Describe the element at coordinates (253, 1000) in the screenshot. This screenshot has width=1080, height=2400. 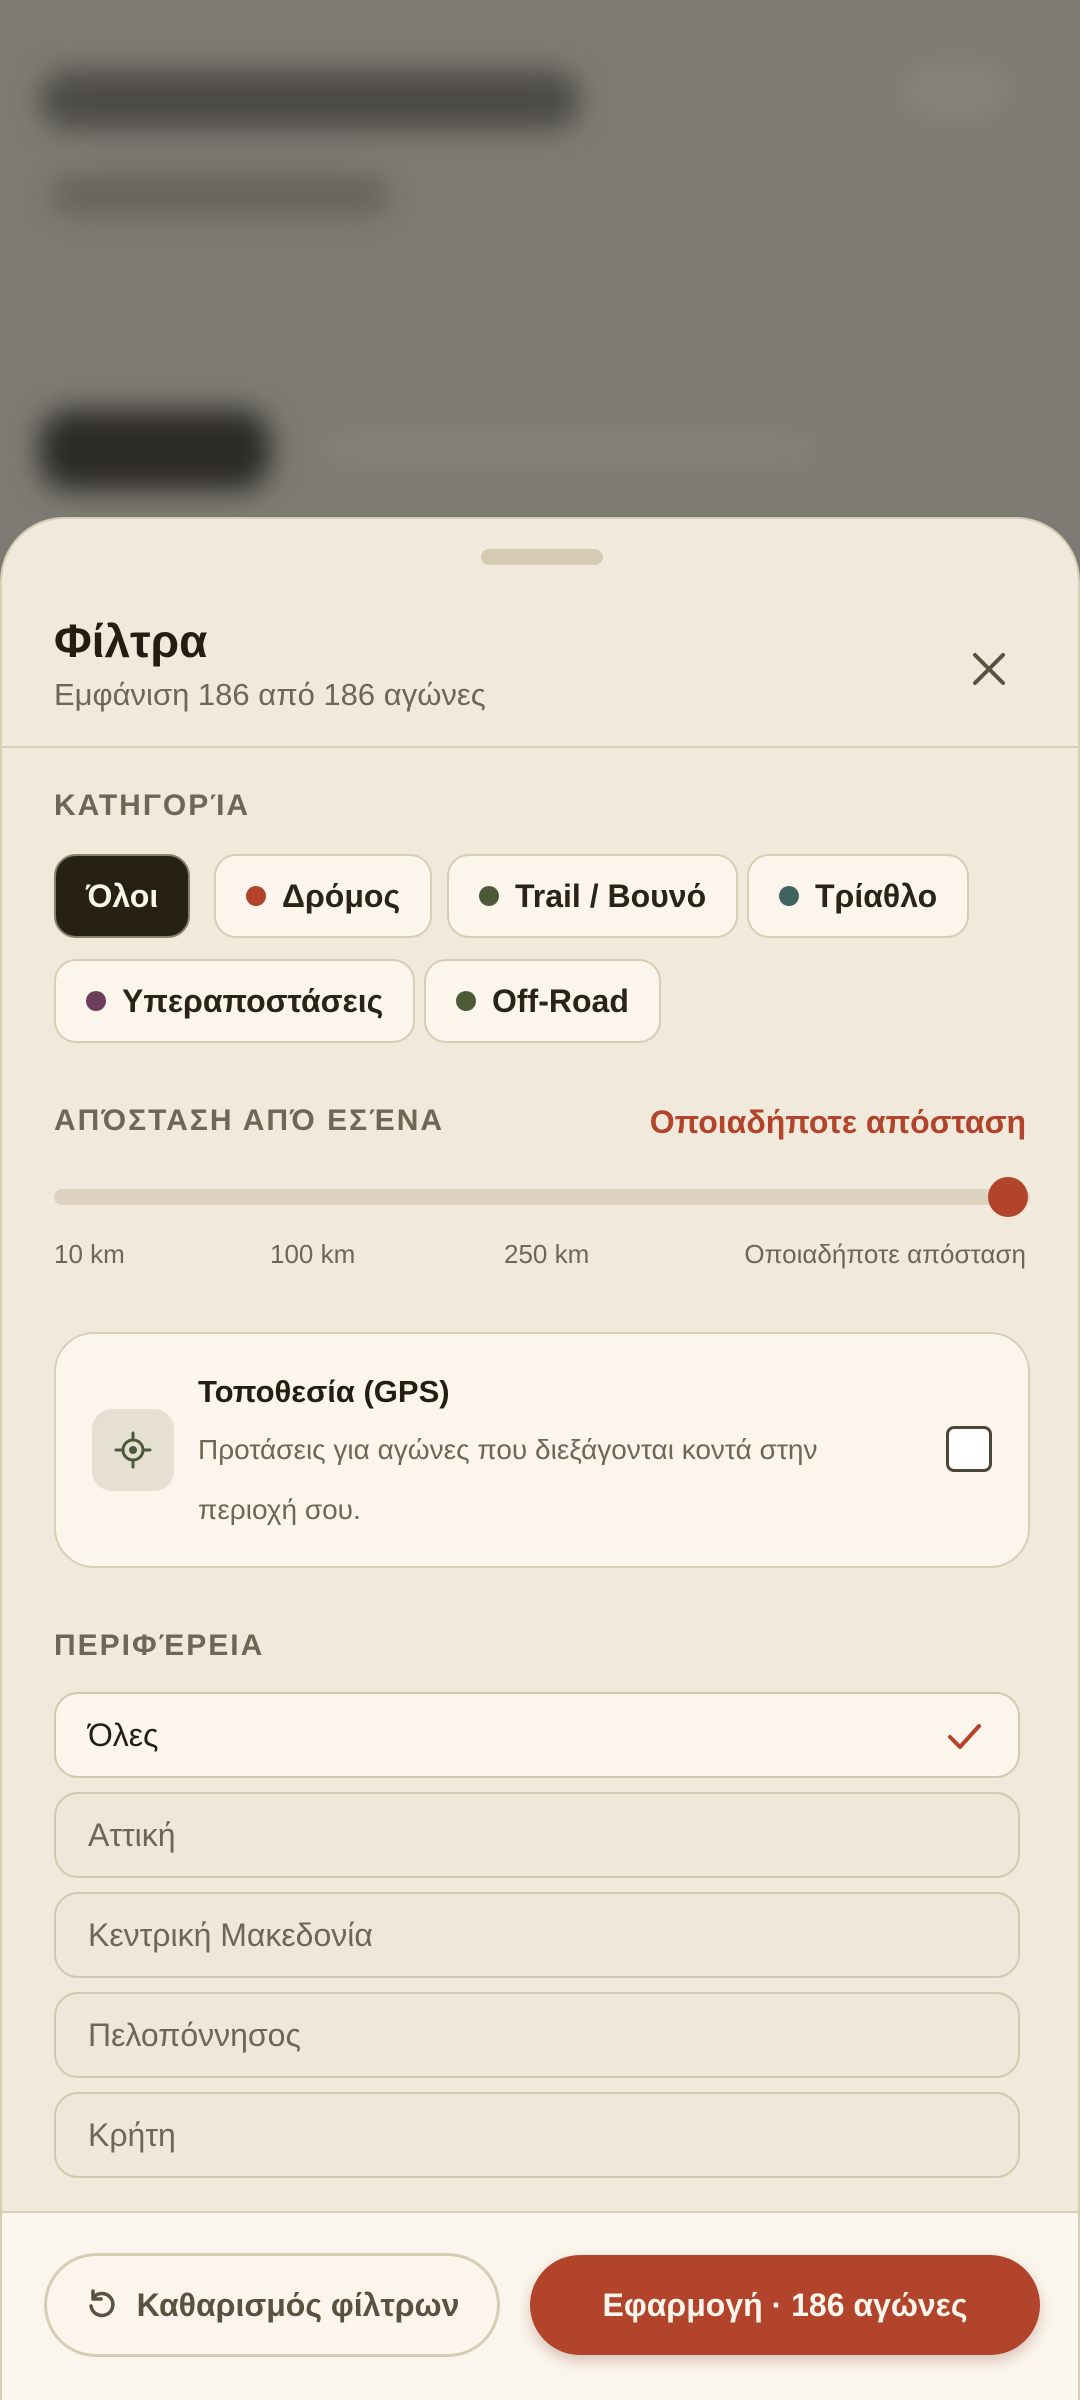
I see `chip-label: Υπεραποστάσεις` at that location.